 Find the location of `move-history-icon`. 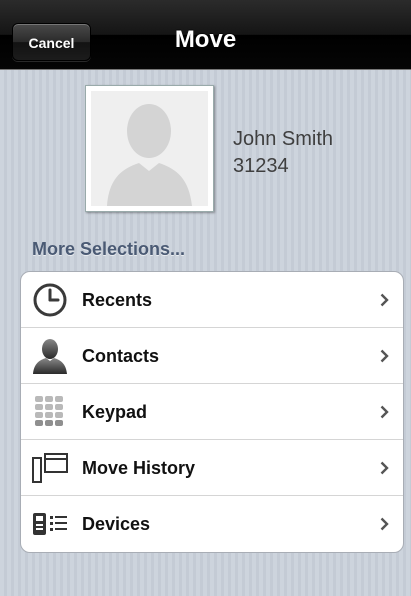

move-history-icon is located at coordinates (50, 468).